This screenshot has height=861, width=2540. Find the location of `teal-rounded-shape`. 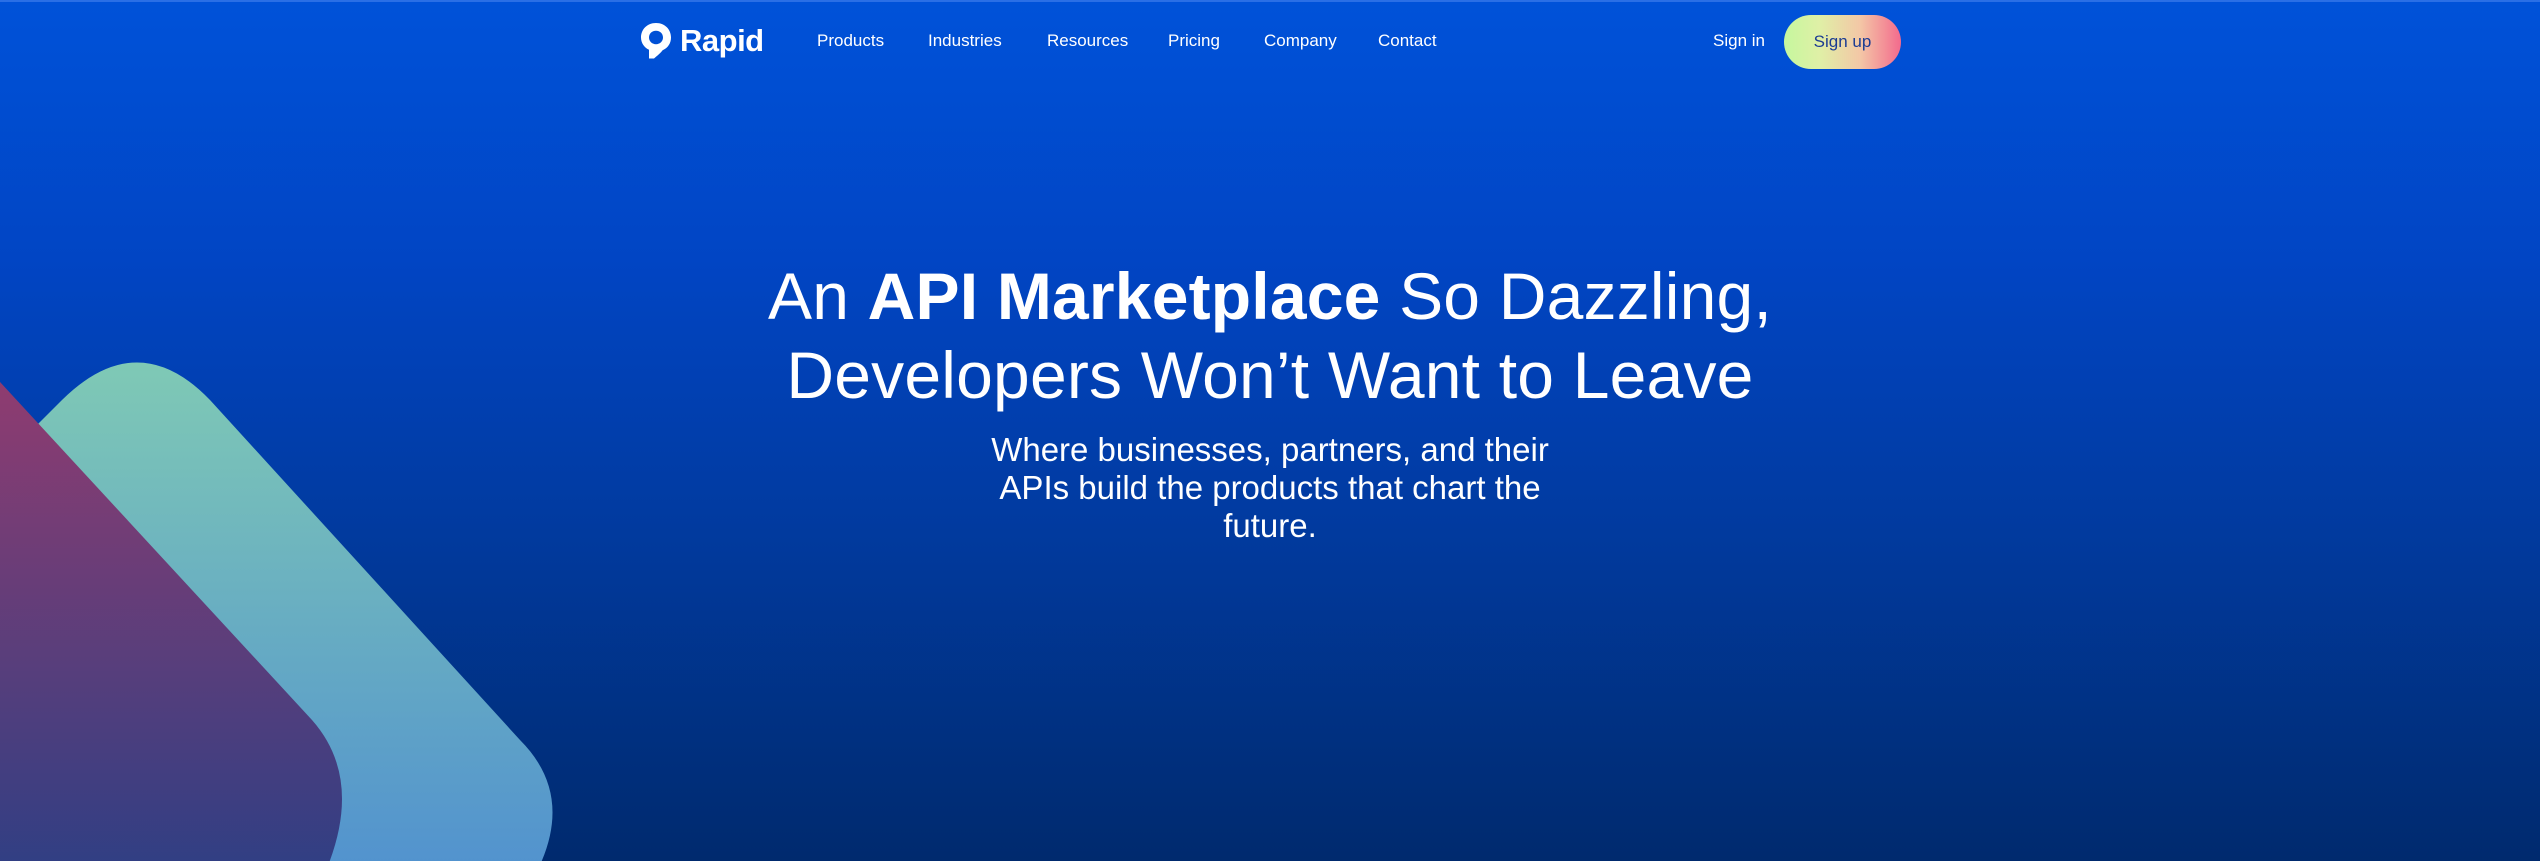

teal-rounded-shape is located at coordinates (276, 611).